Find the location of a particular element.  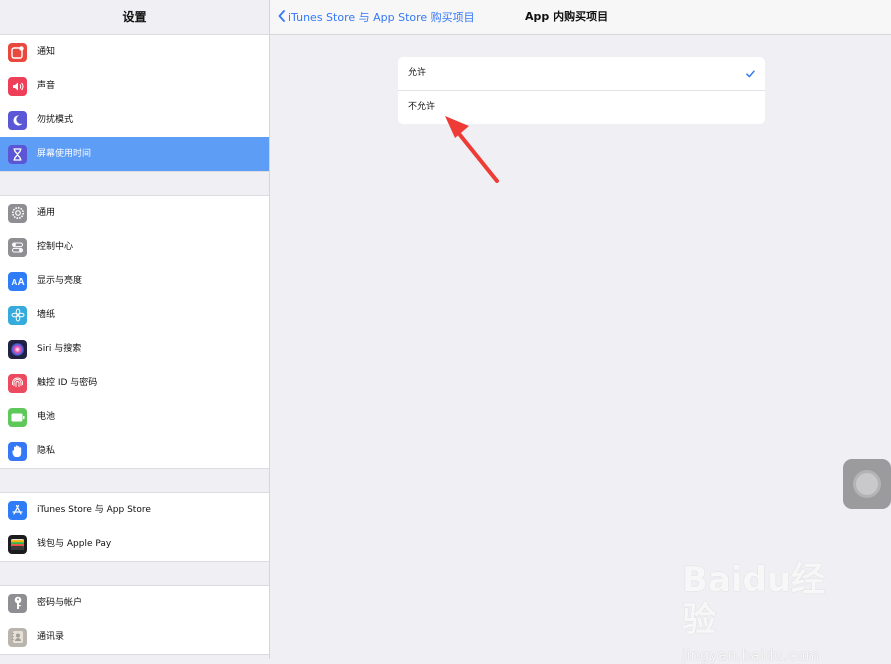

sidebar-item-siri: Siri 与搜索 is located at coordinates (134, 349).